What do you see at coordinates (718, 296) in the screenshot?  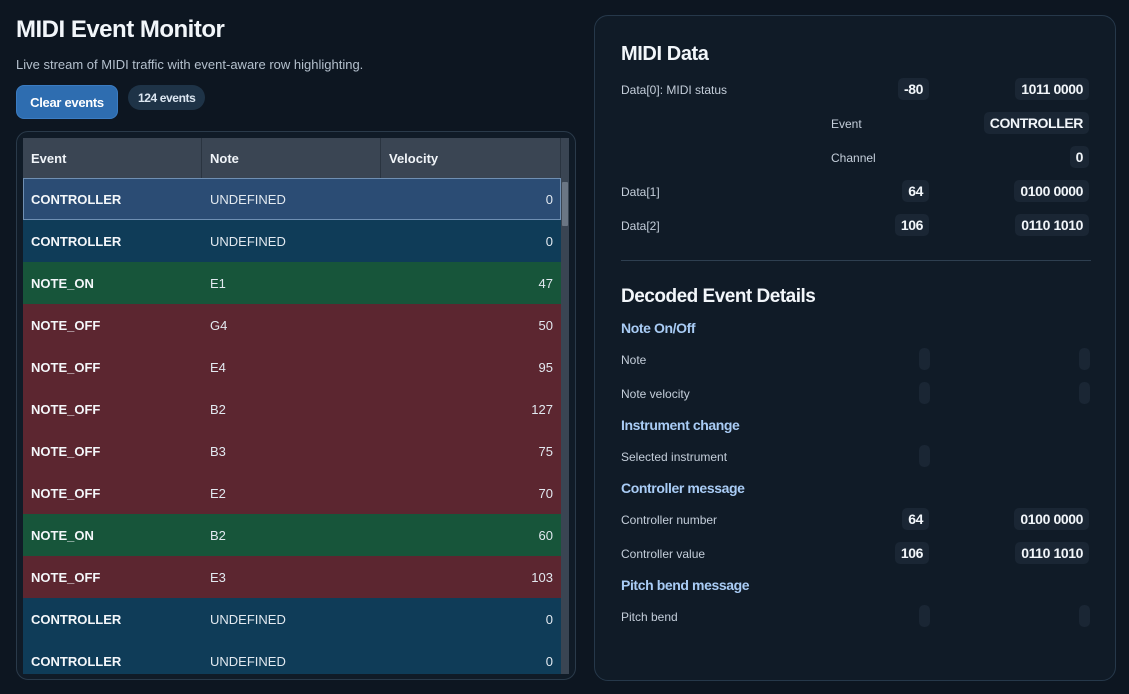 I see `decoded-title: Decoded Event Details` at bounding box center [718, 296].